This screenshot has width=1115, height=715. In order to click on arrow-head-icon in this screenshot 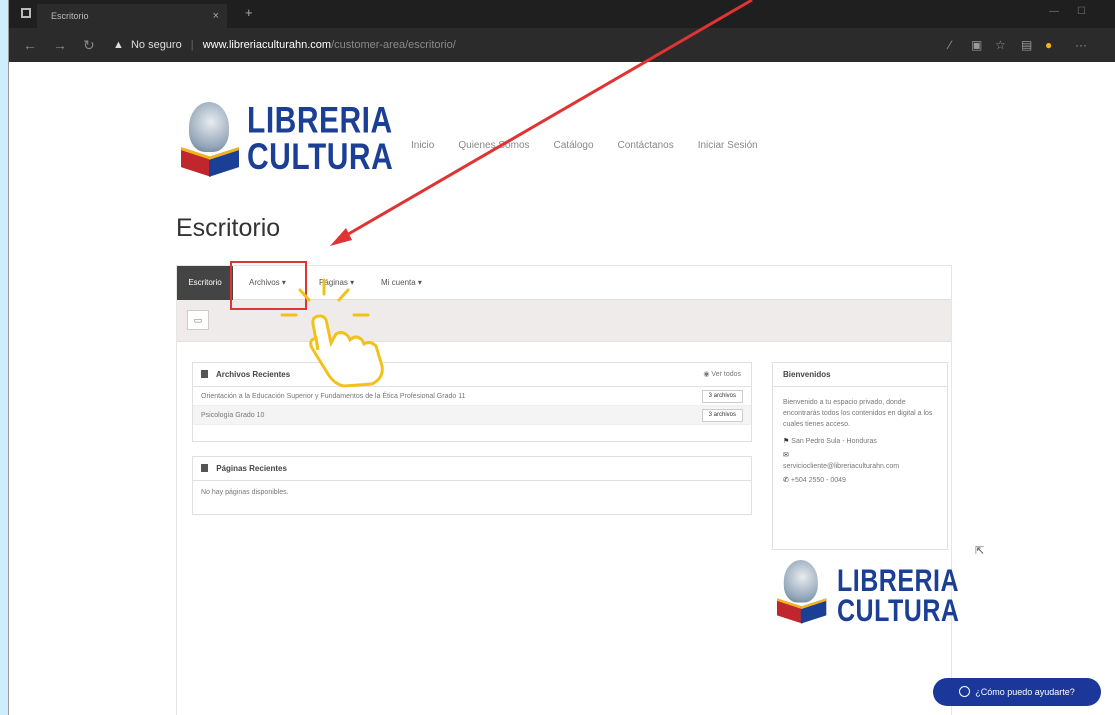, I will do `click(341, 237)`.